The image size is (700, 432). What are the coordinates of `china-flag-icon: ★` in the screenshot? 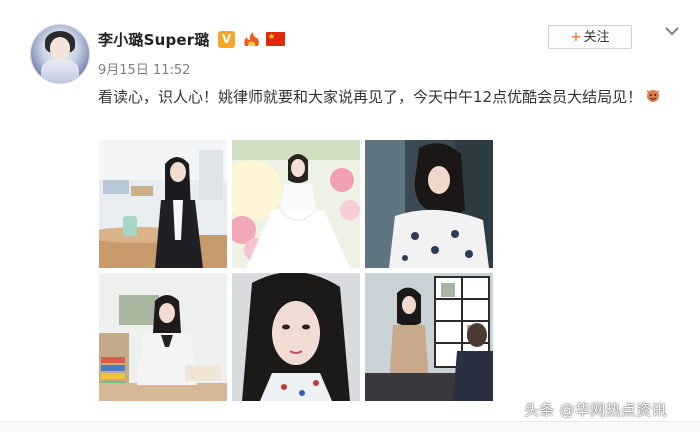 It's located at (275, 39).